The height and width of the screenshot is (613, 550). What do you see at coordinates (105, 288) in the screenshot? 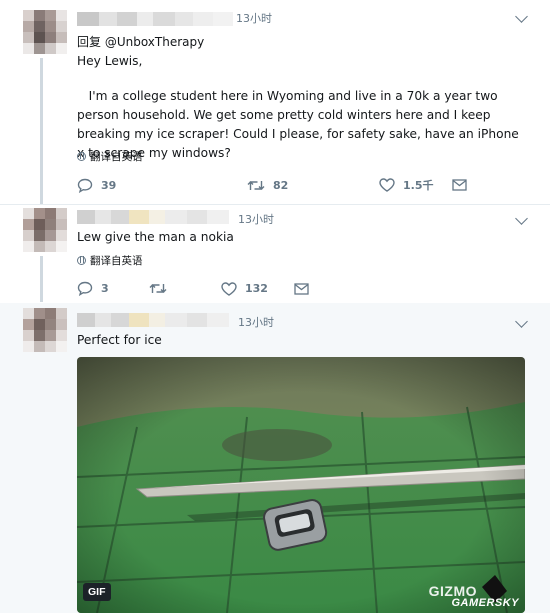
I see `reply-count: 3` at bounding box center [105, 288].